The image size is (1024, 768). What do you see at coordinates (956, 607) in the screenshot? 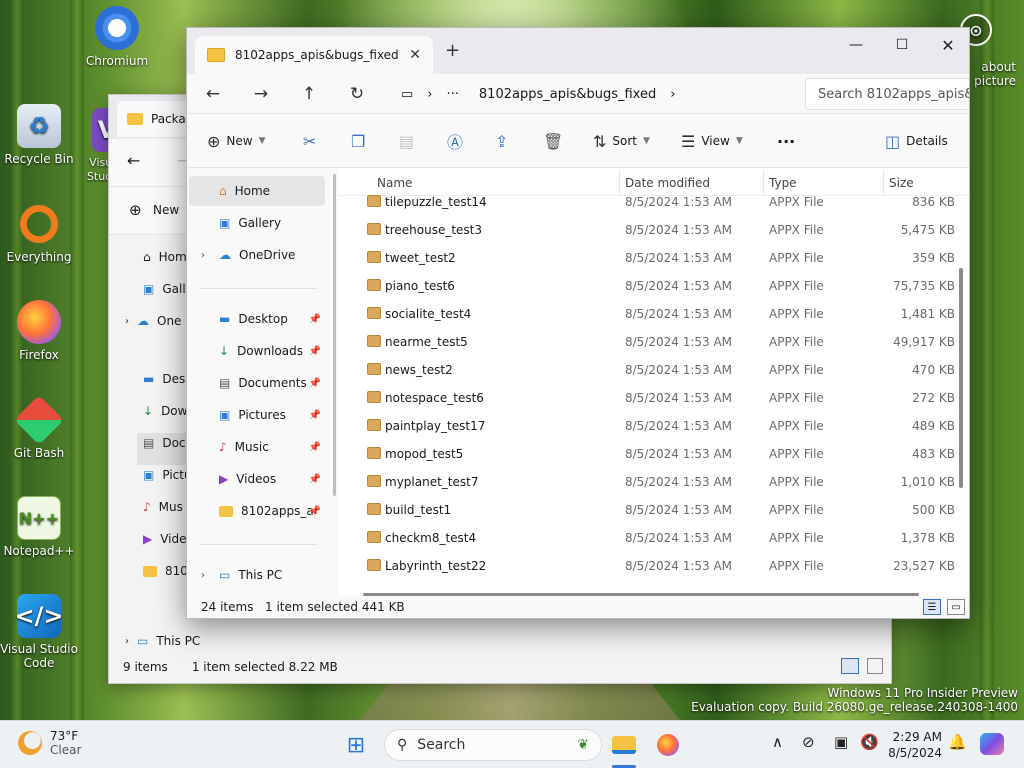
I see `tiles-view-button: ▭` at bounding box center [956, 607].